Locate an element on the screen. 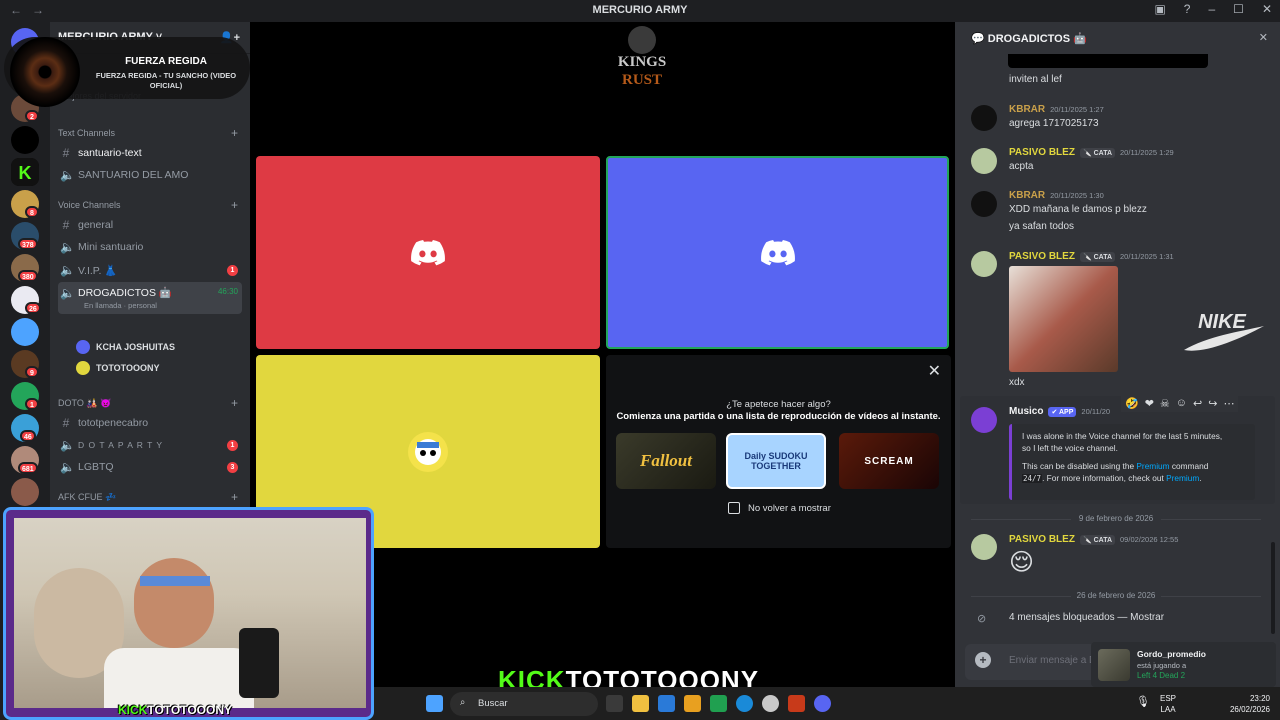 This screenshot has width=1280, height=720. notification-status: está jugando a is located at coordinates (1162, 665).